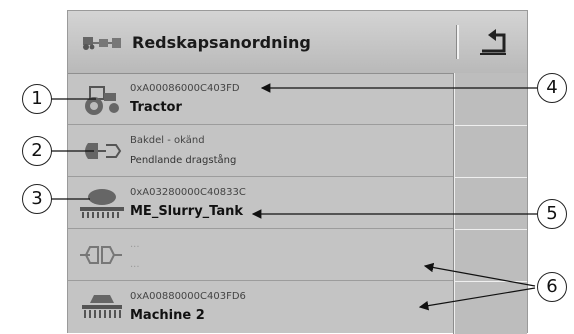 The width and height of the screenshot is (574, 334). Describe the element at coordinates (552, 214) in the screenshot. I see `callout-5: 5` at that location.